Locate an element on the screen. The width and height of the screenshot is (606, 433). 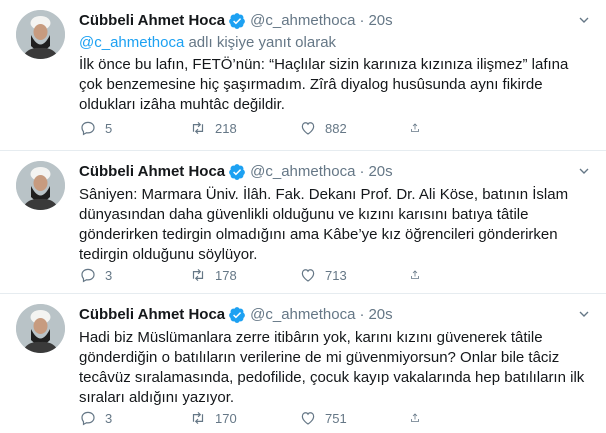
tweet-actions: 3 170 751 is located at coordinates (254, 418).